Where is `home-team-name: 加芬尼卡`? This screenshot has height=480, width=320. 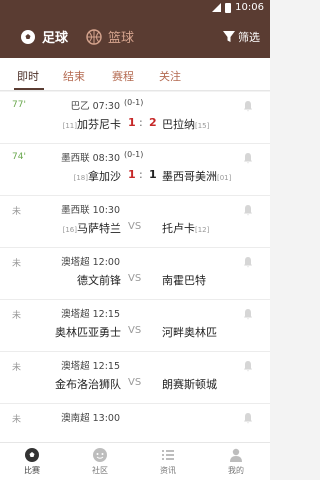 home-team-name: 加芬尼卡 is located at coordinates (99, 124).